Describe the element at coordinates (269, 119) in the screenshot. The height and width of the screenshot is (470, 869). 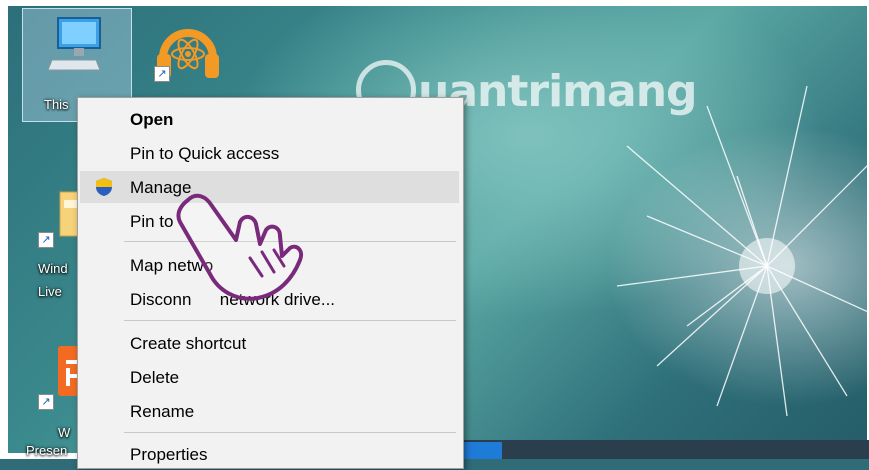
I see `menu-item-open: Open` at that location.